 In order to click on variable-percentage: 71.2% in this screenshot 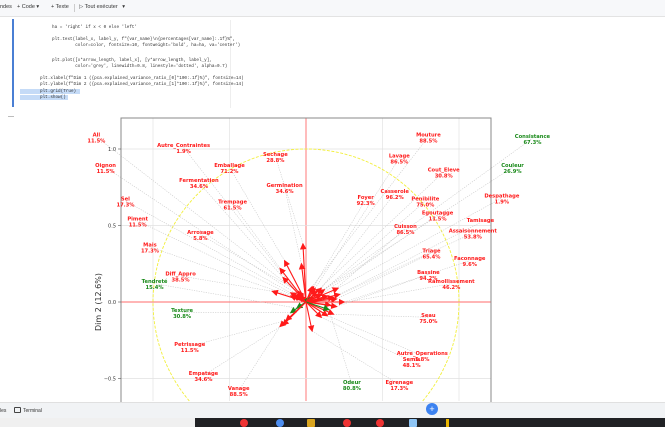, I will do `click(230, 172)`.